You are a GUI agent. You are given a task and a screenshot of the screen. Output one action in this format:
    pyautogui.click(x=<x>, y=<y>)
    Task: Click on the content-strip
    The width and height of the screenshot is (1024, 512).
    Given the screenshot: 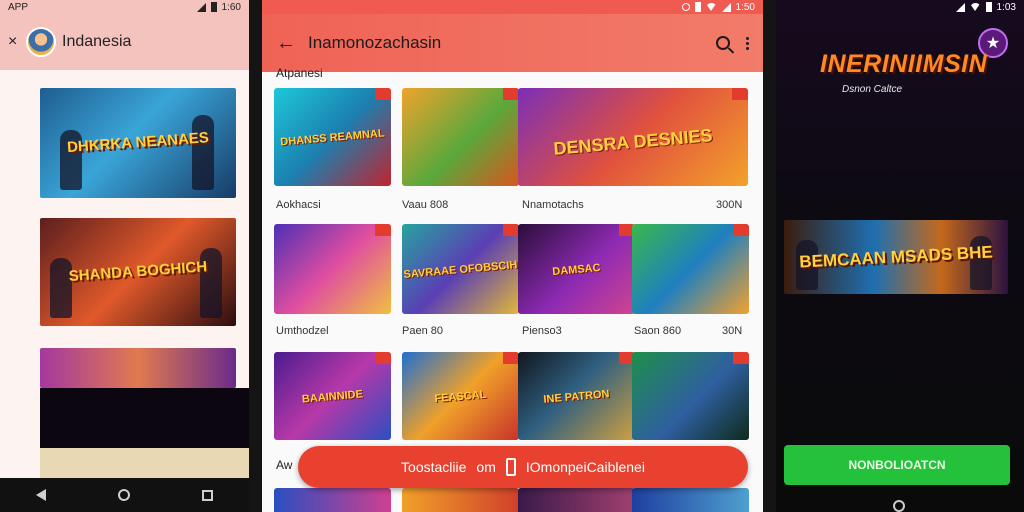 What is the action you would take?
    pyautogui.click(x=144, y=463)
    